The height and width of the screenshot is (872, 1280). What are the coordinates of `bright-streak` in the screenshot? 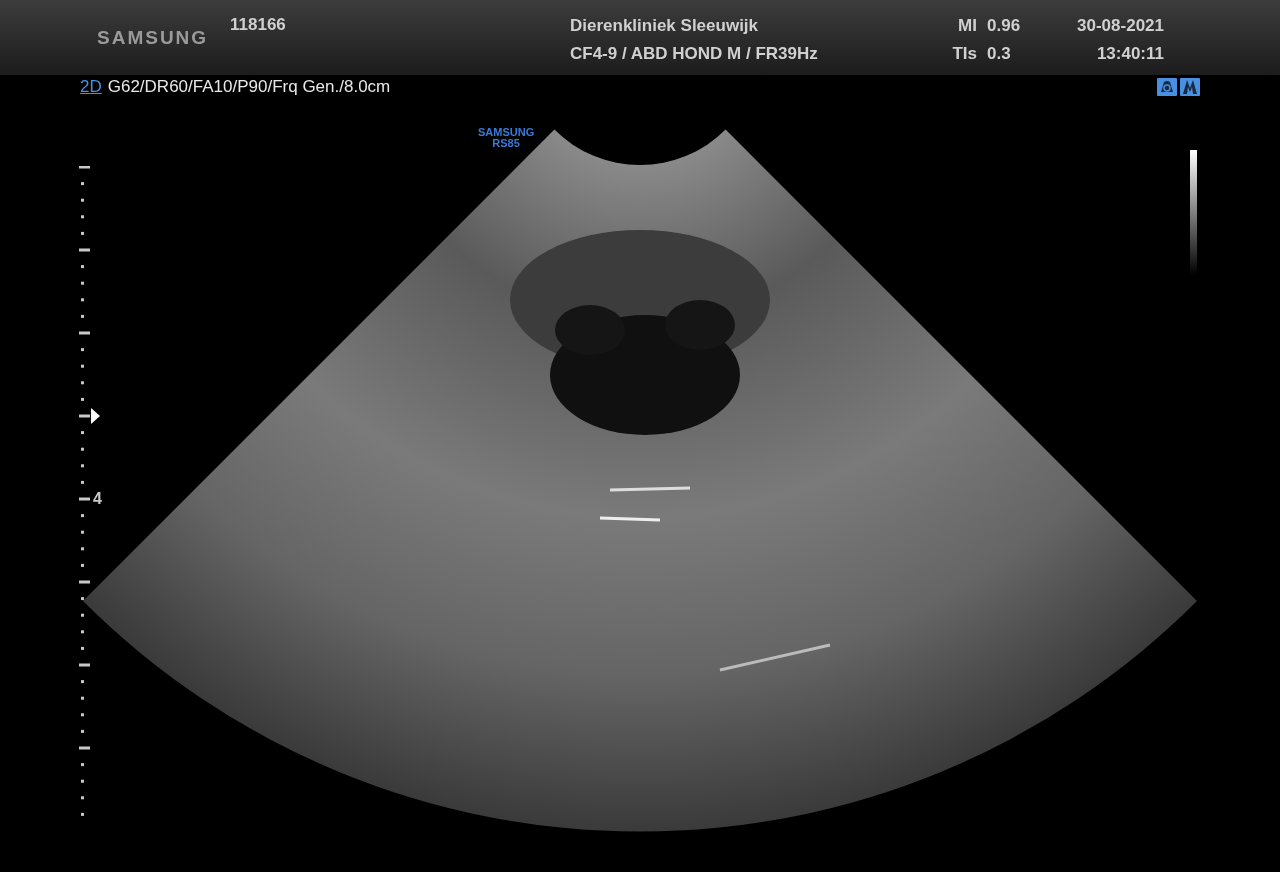 It's located at (630, 519).